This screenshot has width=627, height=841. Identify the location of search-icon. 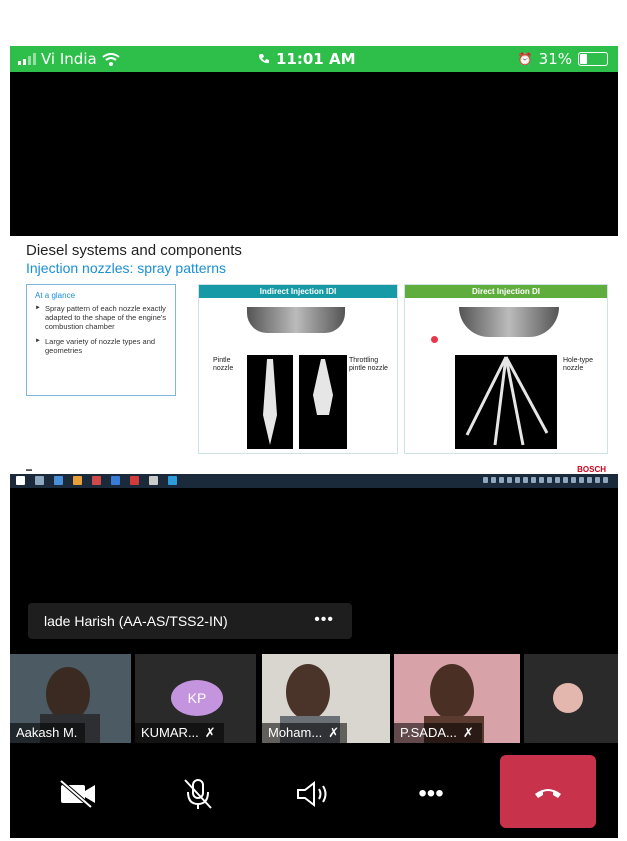
(39, 480).